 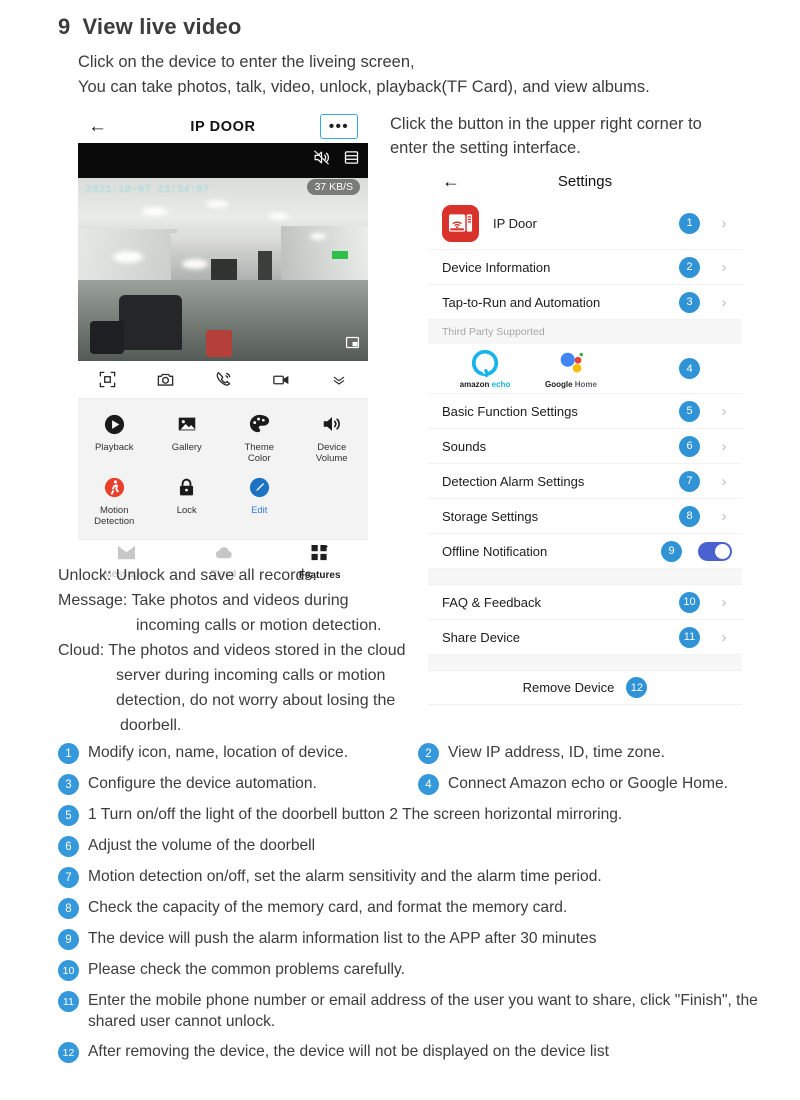 I want to click on speaker-muted-icon, so click(x=321, y=160).